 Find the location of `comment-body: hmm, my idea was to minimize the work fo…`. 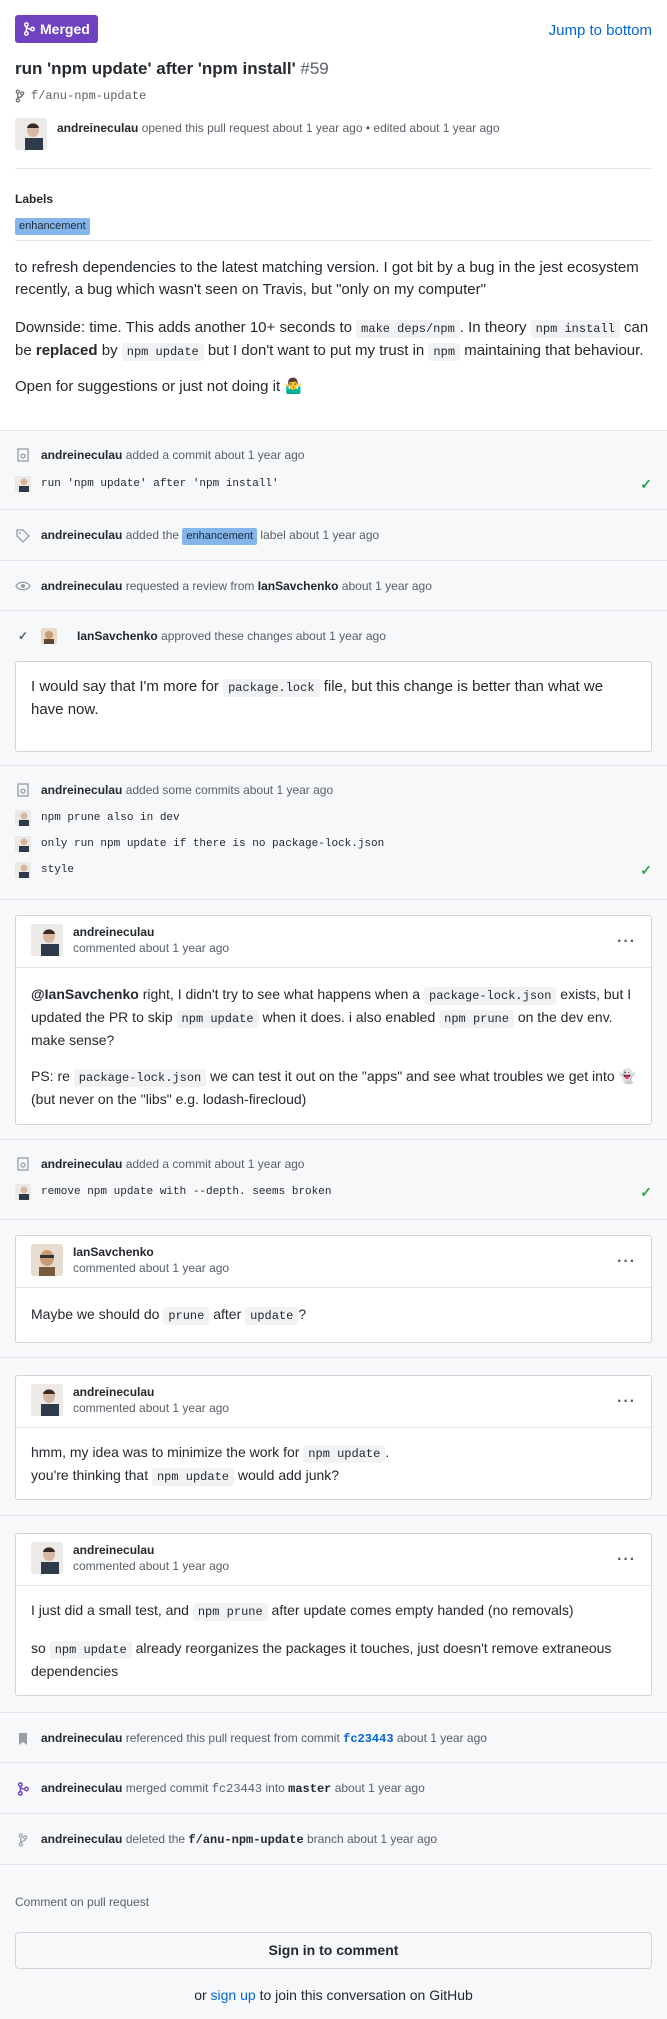

comment-body: hmm, my idea was to minimize the work fo… is located at coordinates (210, 1465).